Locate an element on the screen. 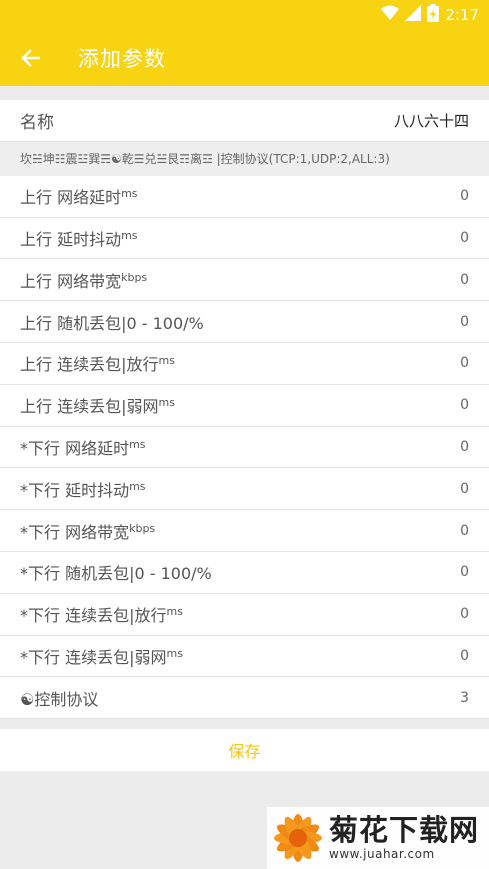 This screenshot has width=489, height=869. app-bar: 添加参数 is located at coordinates (244, 58).